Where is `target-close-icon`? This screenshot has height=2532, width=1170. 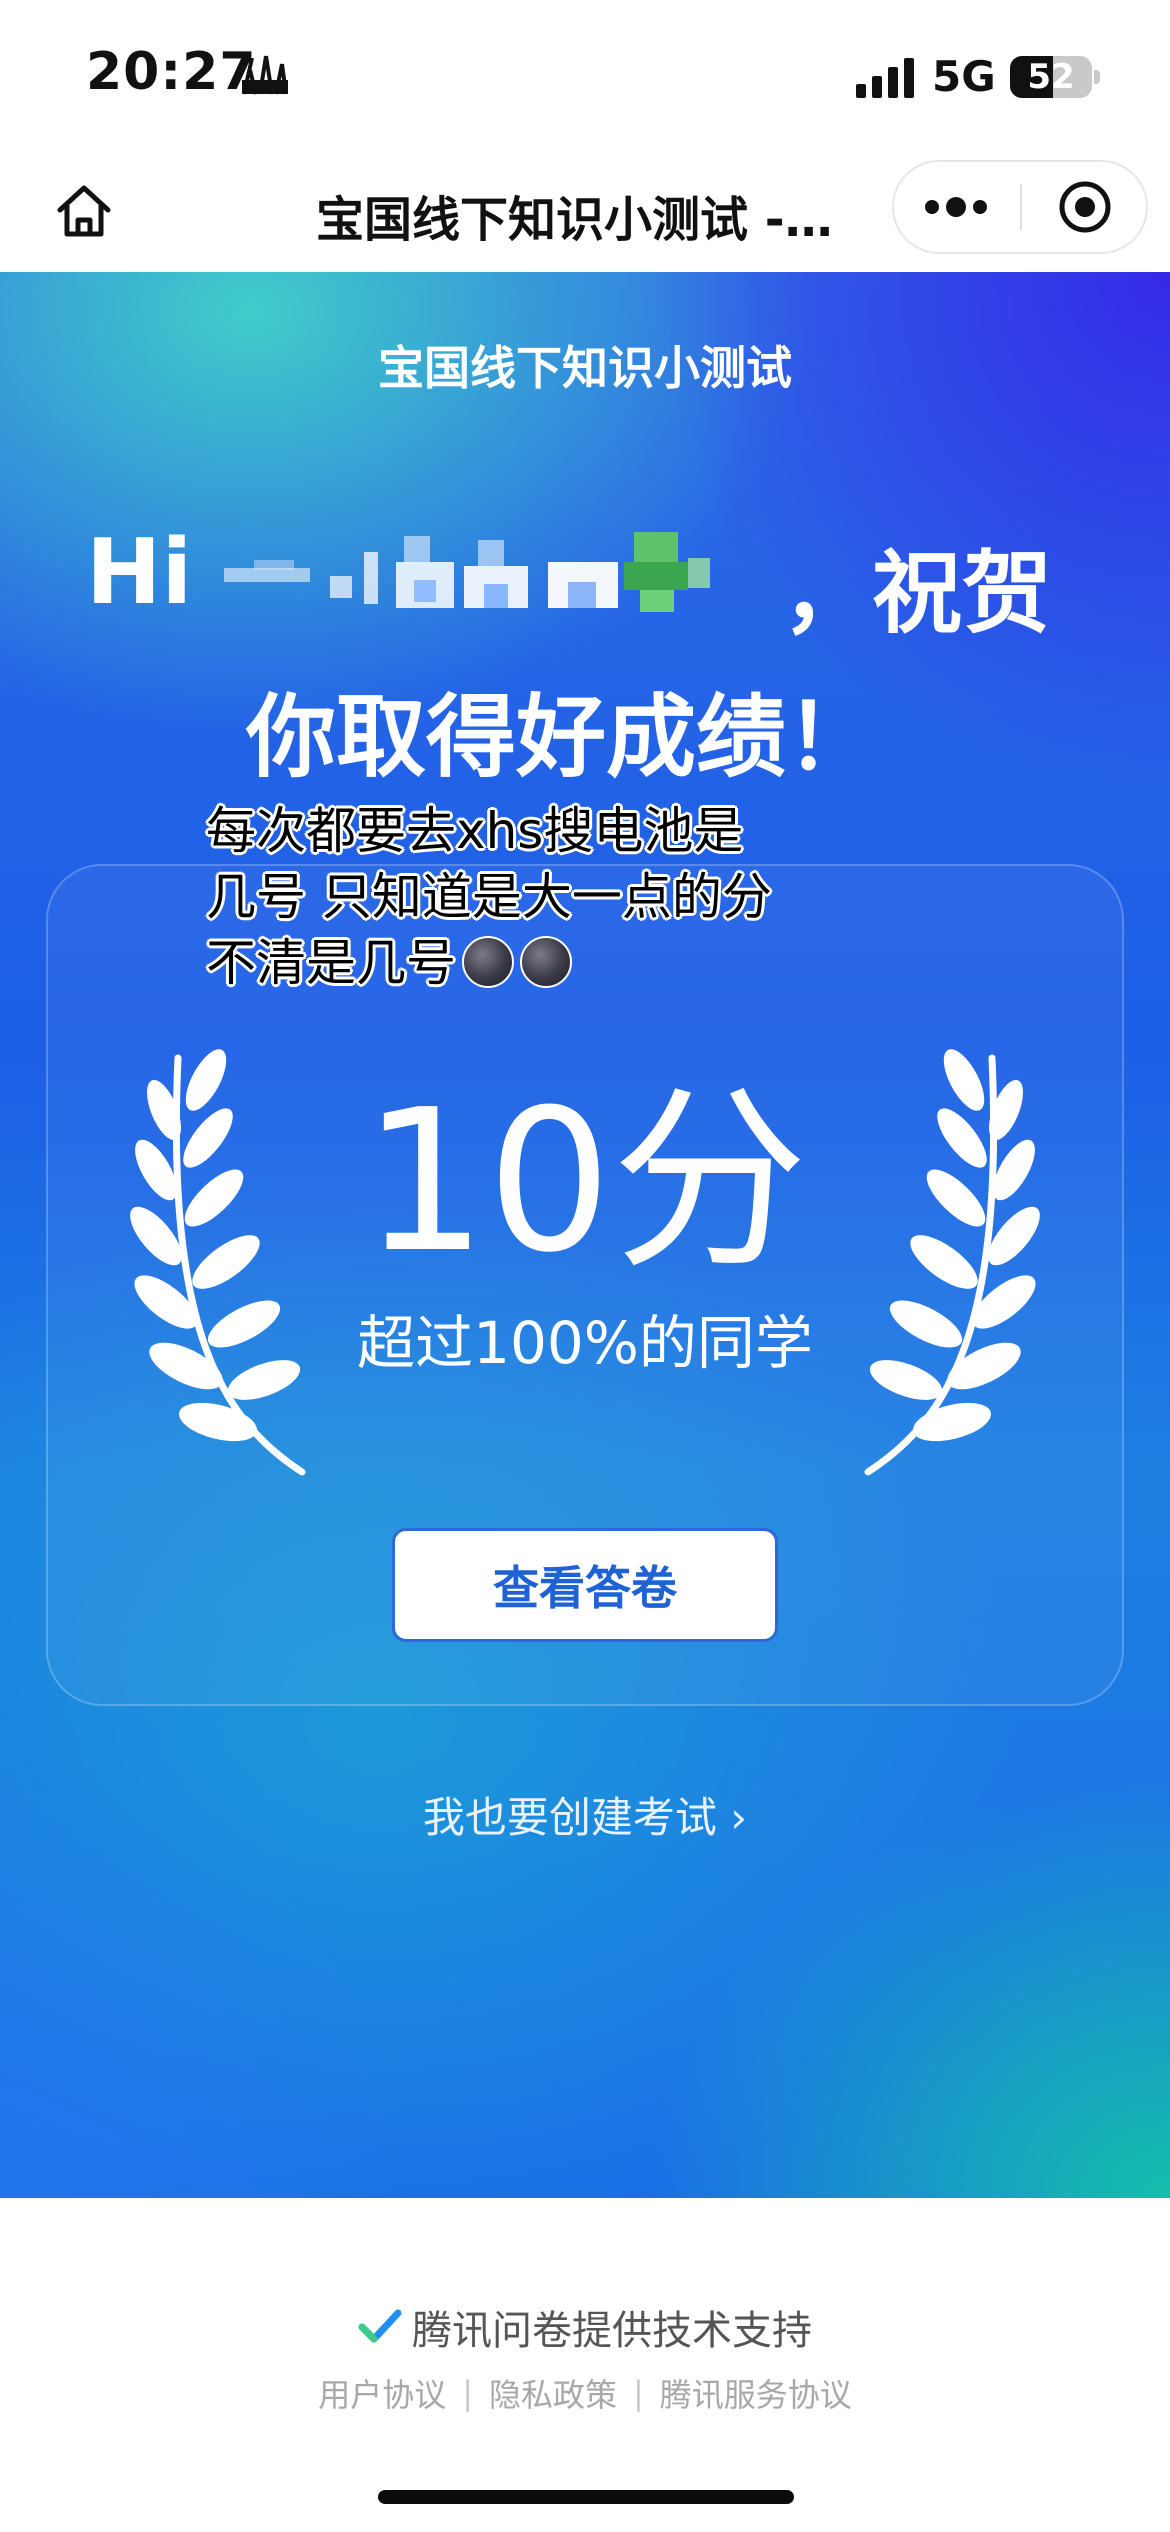
target-close-icon is located at coordinates (1085, 207).